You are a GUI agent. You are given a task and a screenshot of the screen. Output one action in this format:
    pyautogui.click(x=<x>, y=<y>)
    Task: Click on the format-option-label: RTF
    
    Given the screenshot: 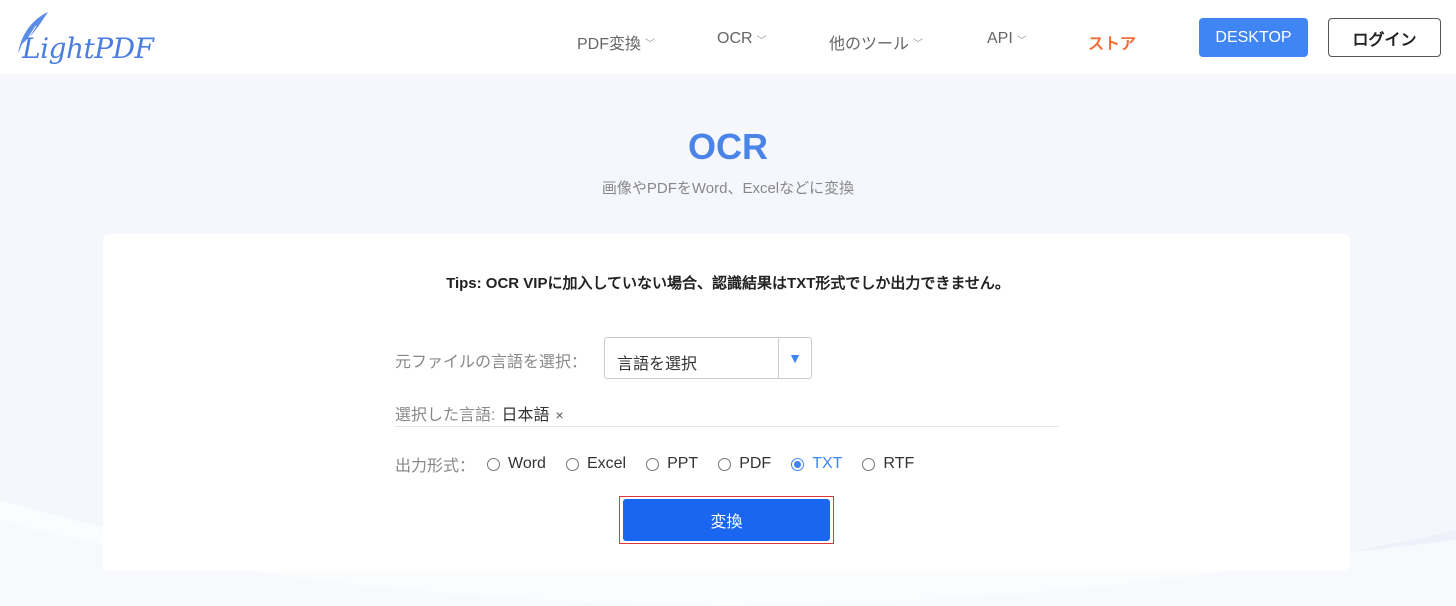 What is the action you would take?
    pyautogui.click(x=899, y=463)
    